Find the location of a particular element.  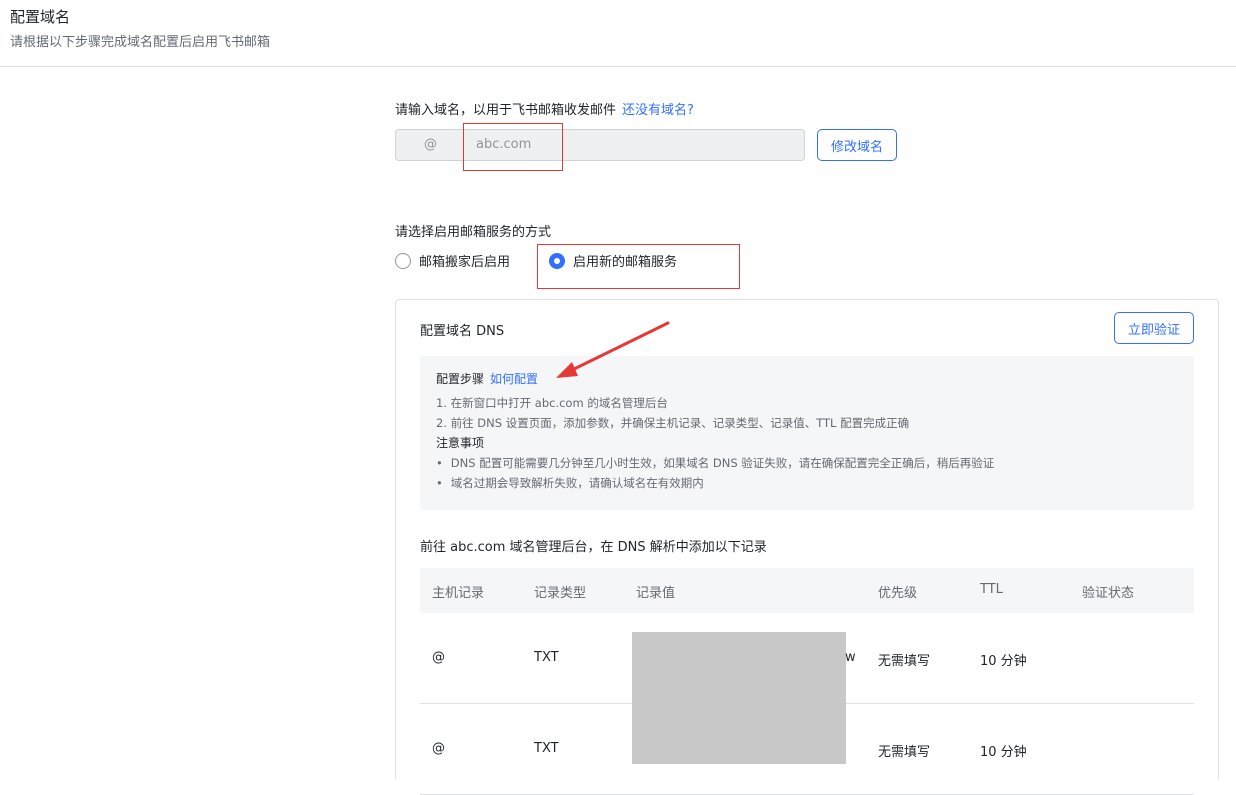

th-status: 验证状态 is located at coordinates (1108, 593).